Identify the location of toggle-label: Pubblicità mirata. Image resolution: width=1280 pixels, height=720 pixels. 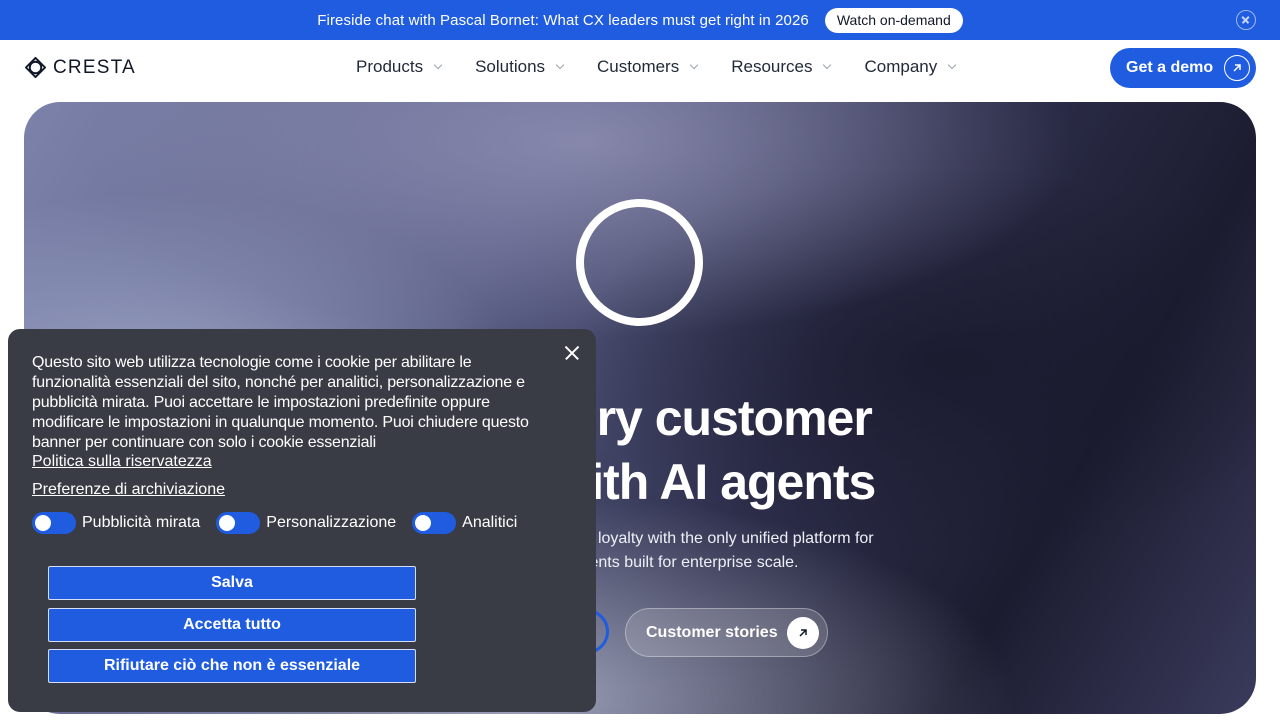
(141, 522).